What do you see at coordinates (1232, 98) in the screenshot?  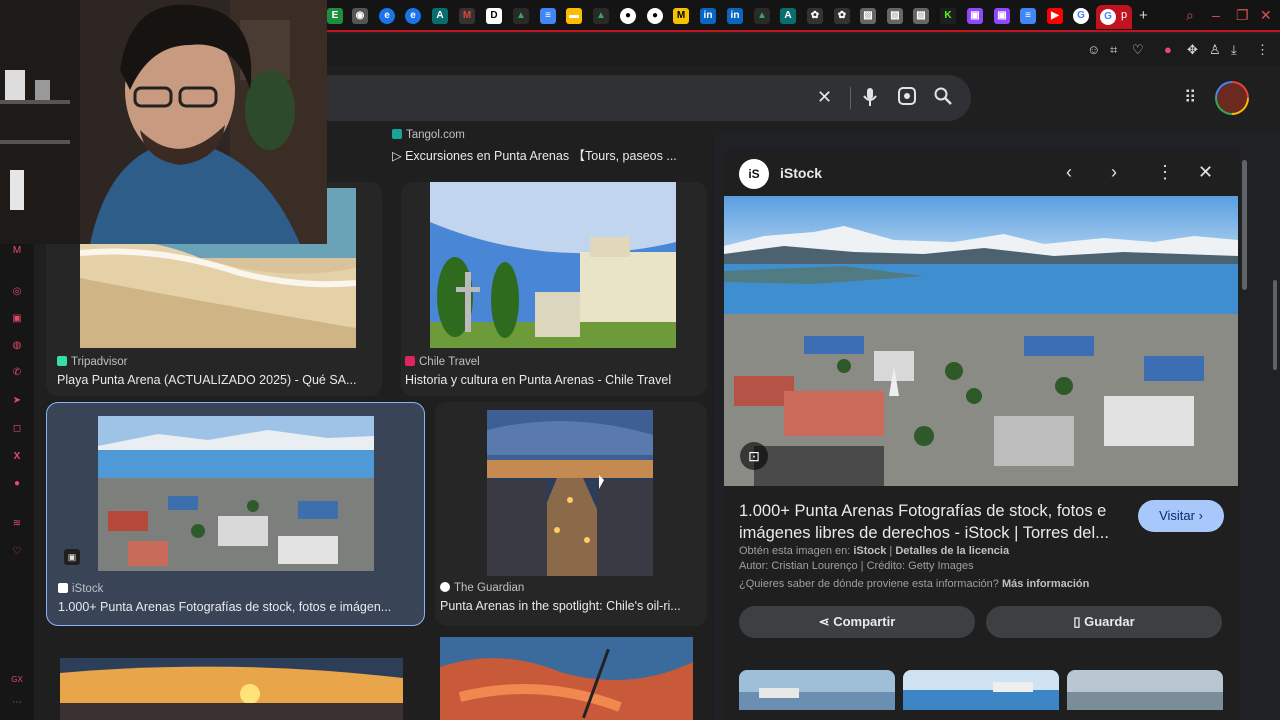 I see `avatar` at bounding box center [1232, 98].